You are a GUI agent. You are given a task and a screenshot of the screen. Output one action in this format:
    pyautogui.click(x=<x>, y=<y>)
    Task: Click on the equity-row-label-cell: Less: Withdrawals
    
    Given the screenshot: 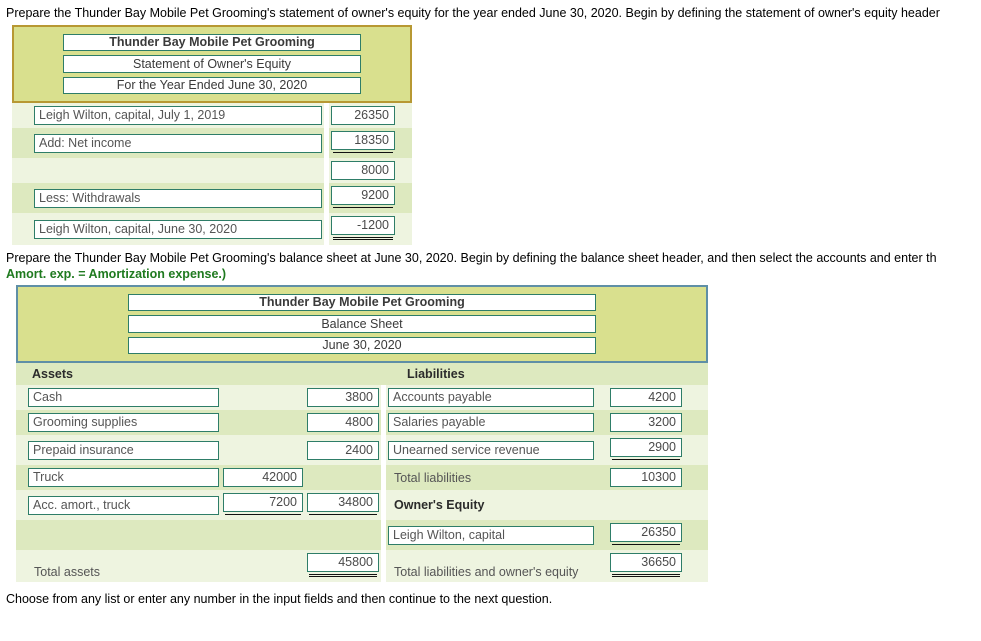 What is the action you would take?
    pyautogui.click(x=178, y=198)
    